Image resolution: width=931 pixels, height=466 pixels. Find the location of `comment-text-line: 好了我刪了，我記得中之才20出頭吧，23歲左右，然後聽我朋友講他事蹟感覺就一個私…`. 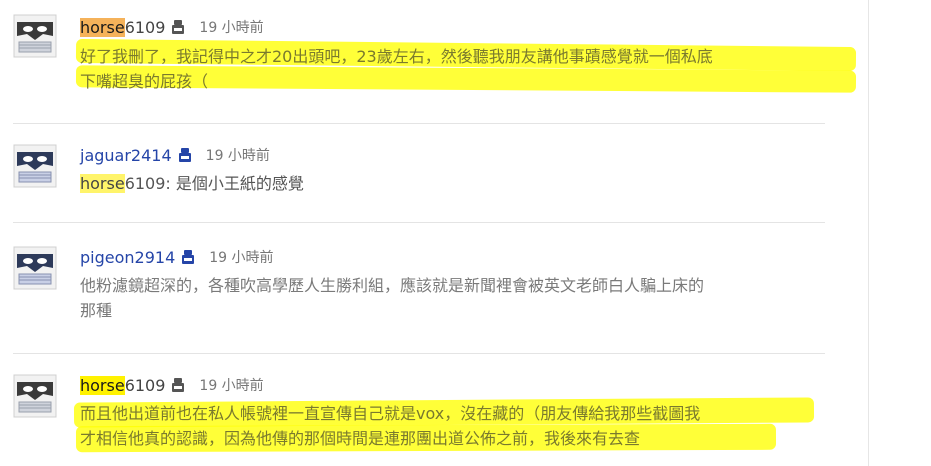

comment-text-line: 好了我刪了，我記得中之才20出頭吧，23歲左右，然後聽我朋友講他事蹟感覺就一個私… is located at coordinates (396, 56).